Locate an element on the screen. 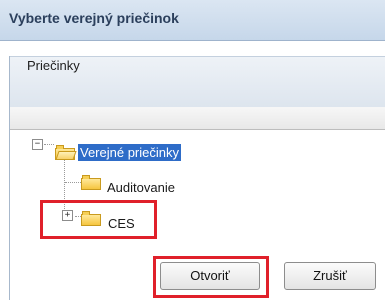 The image size is (385, 300). dialog-title: Vyberte verejný priečinok is located at coordinates (94, 18).